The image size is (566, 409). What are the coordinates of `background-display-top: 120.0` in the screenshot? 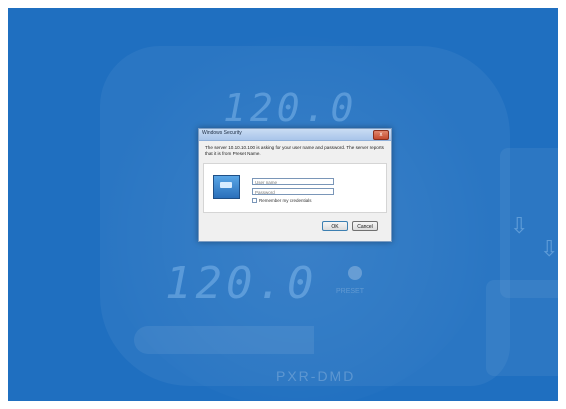 It's located at (290, 108).